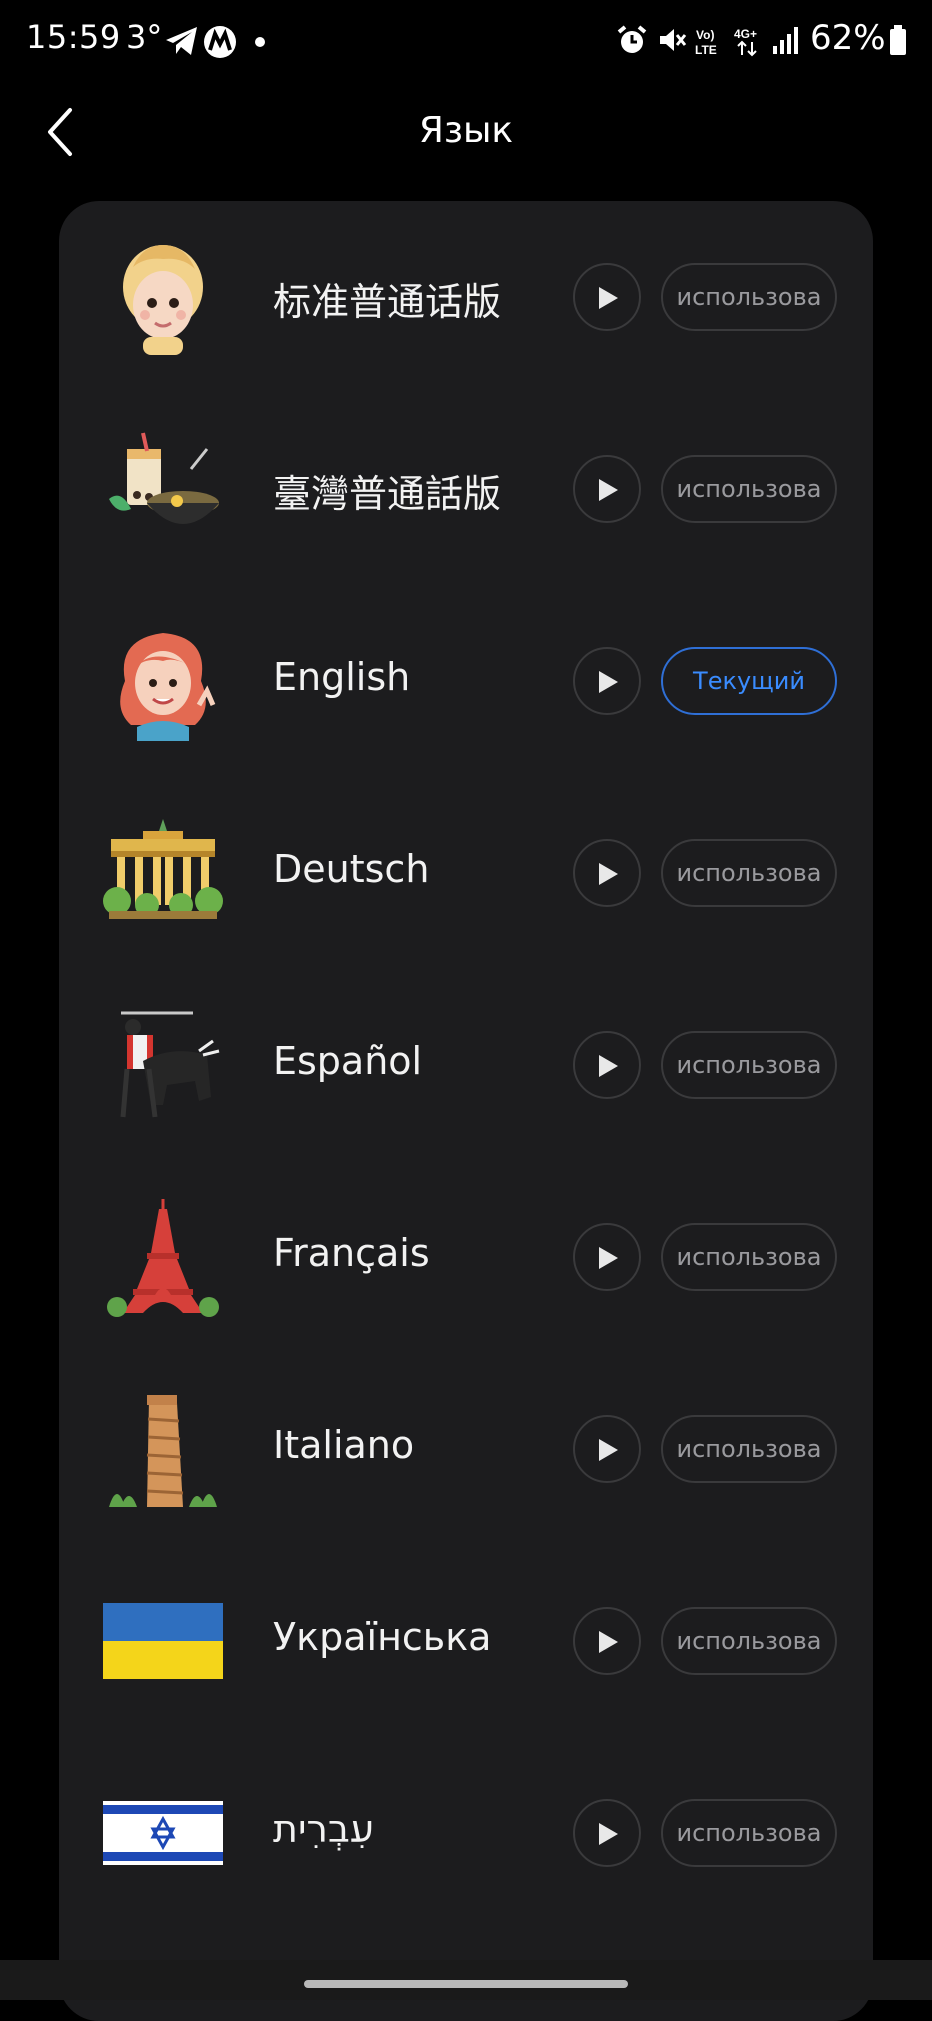 This screenshot has height=2021, width=932. I want to click on list-item: 标准普通话版 использова, so click(466, 297).